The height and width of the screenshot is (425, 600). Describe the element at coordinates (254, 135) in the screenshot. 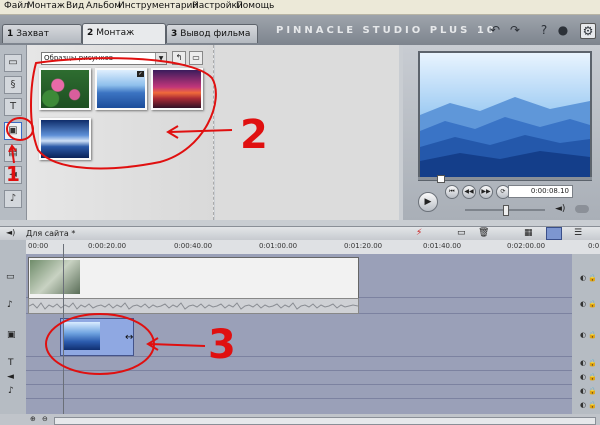

I see `annotation-number-2: 2` at that location.